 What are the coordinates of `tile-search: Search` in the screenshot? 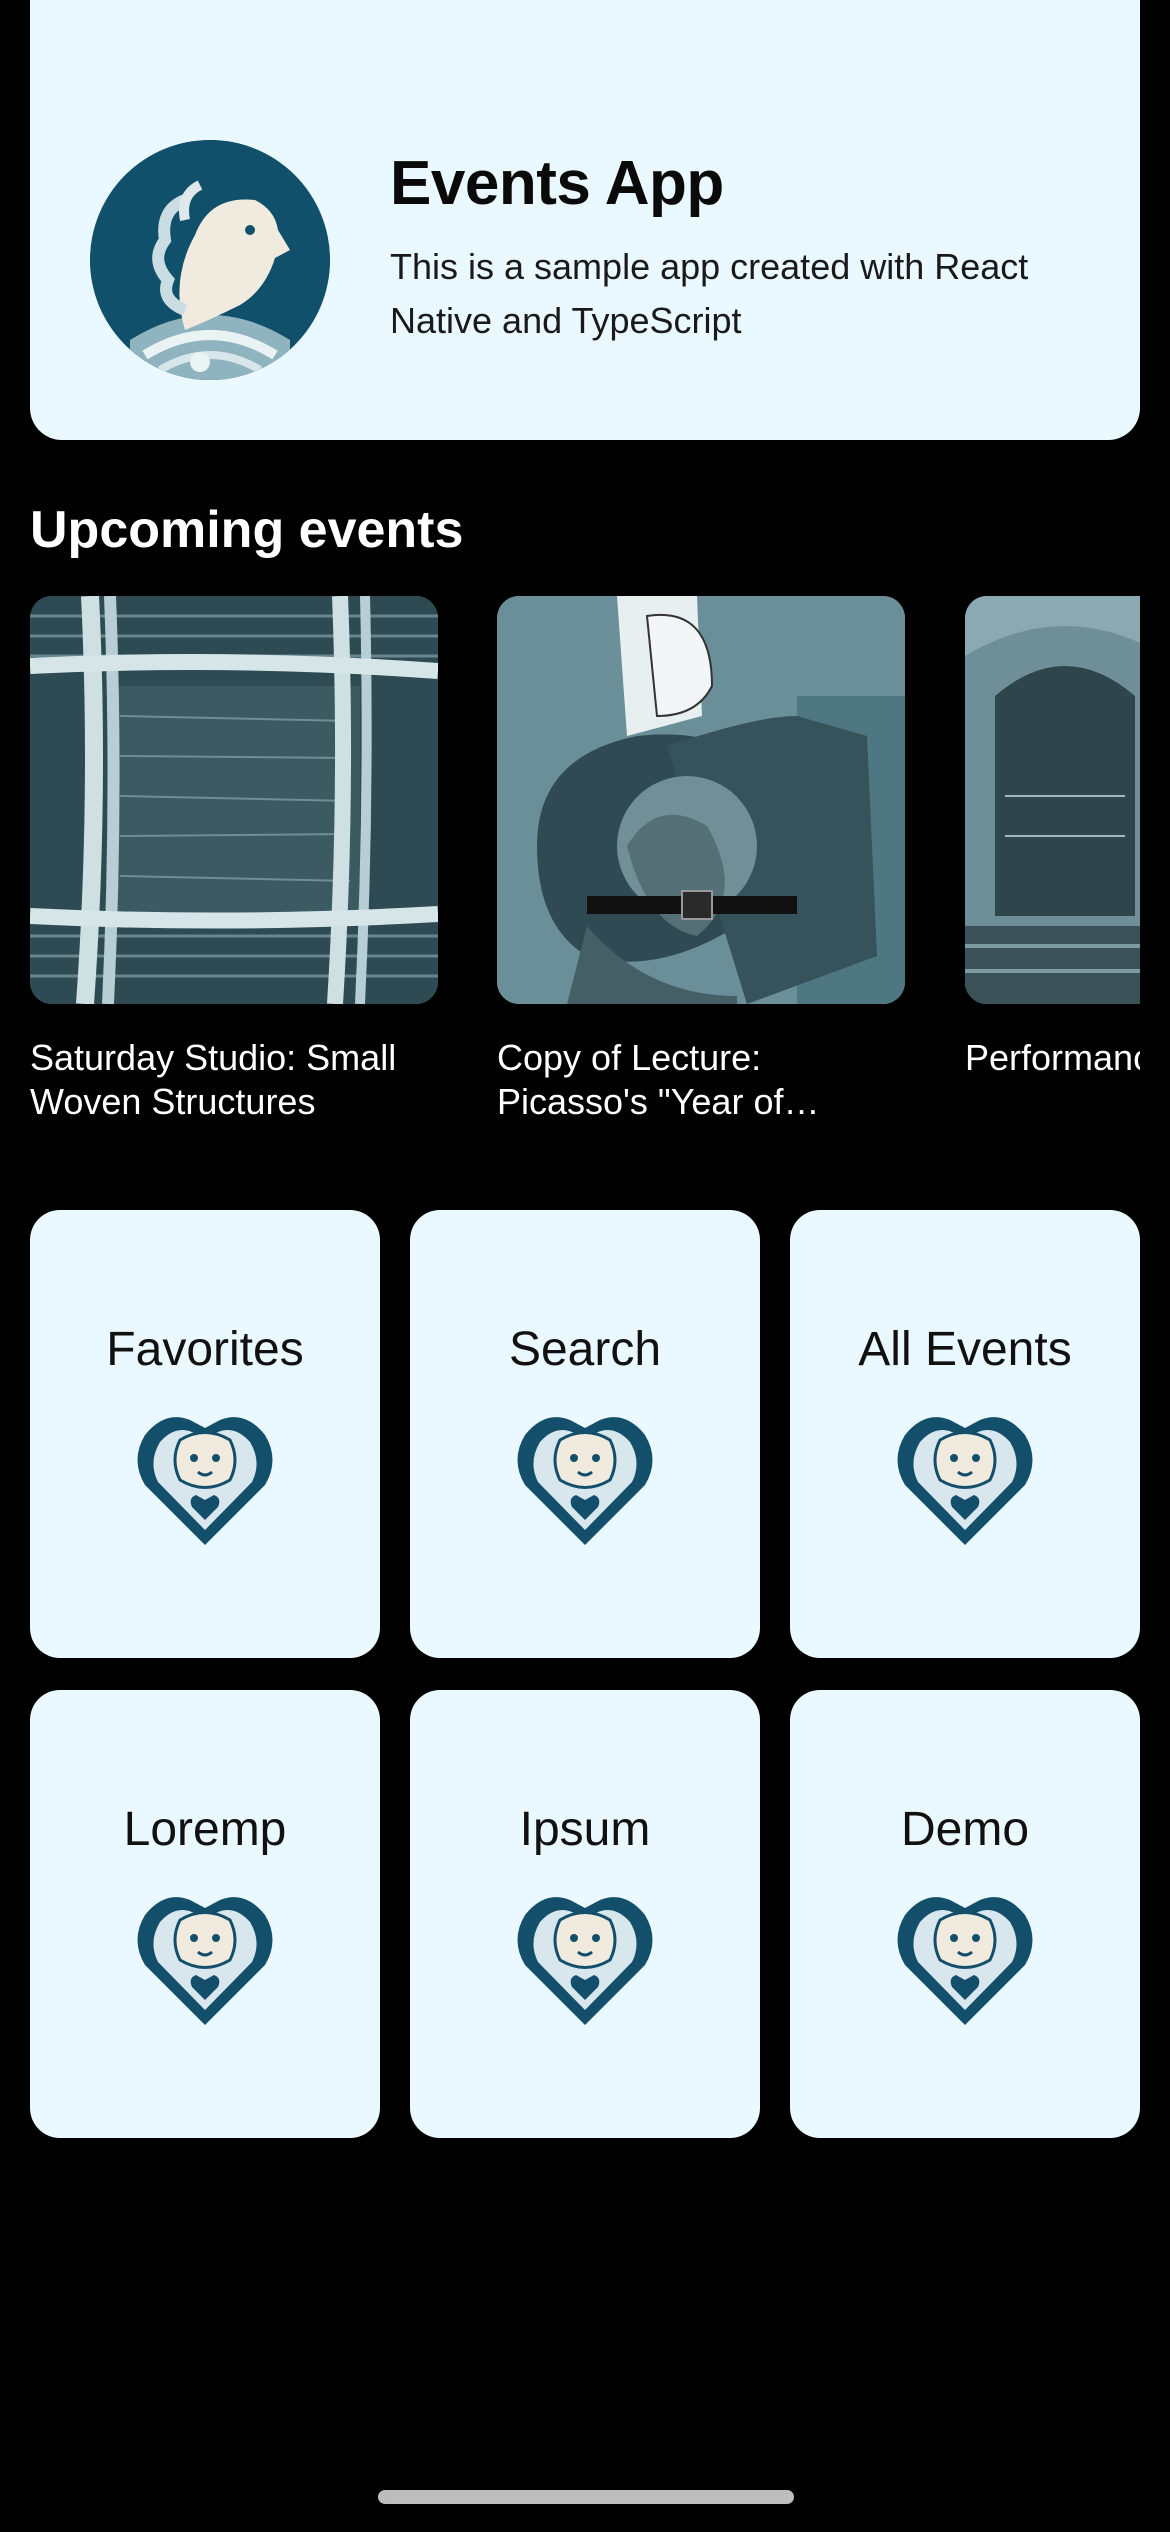 It's located at (585, 1434).